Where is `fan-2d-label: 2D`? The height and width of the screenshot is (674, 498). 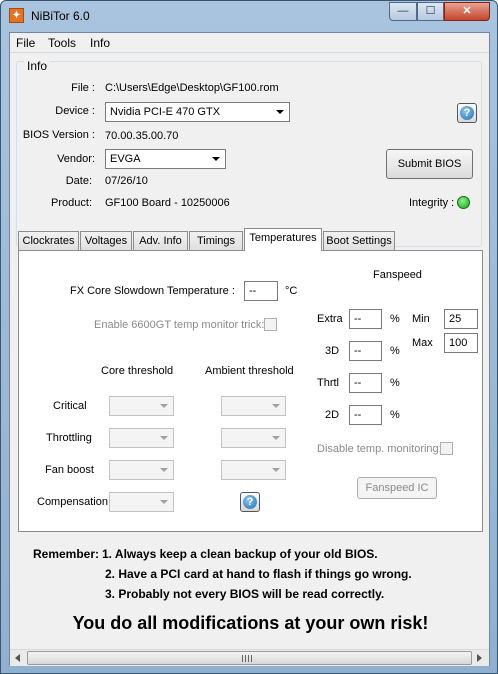 fan-2d-label: 2D is located at coordinates (332, 415).